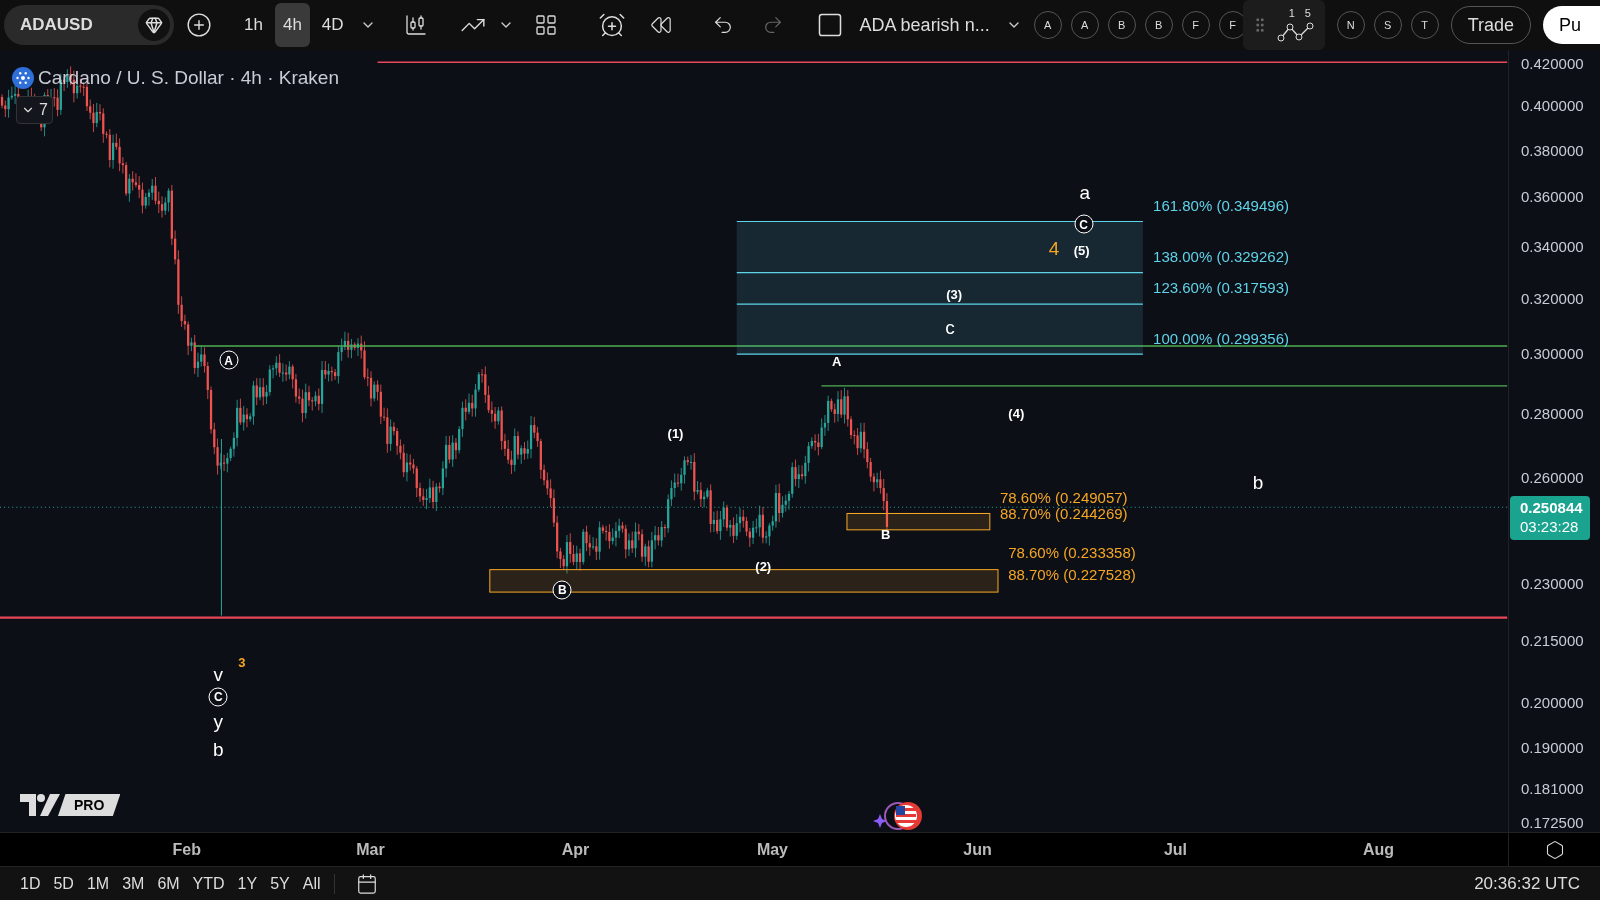 The width and height of the screenshot is (1600, 900). What do you see at coordinates (954, 294) in the screenshot?
I see `wave-label: (3)` at bounding box center [954, 294].